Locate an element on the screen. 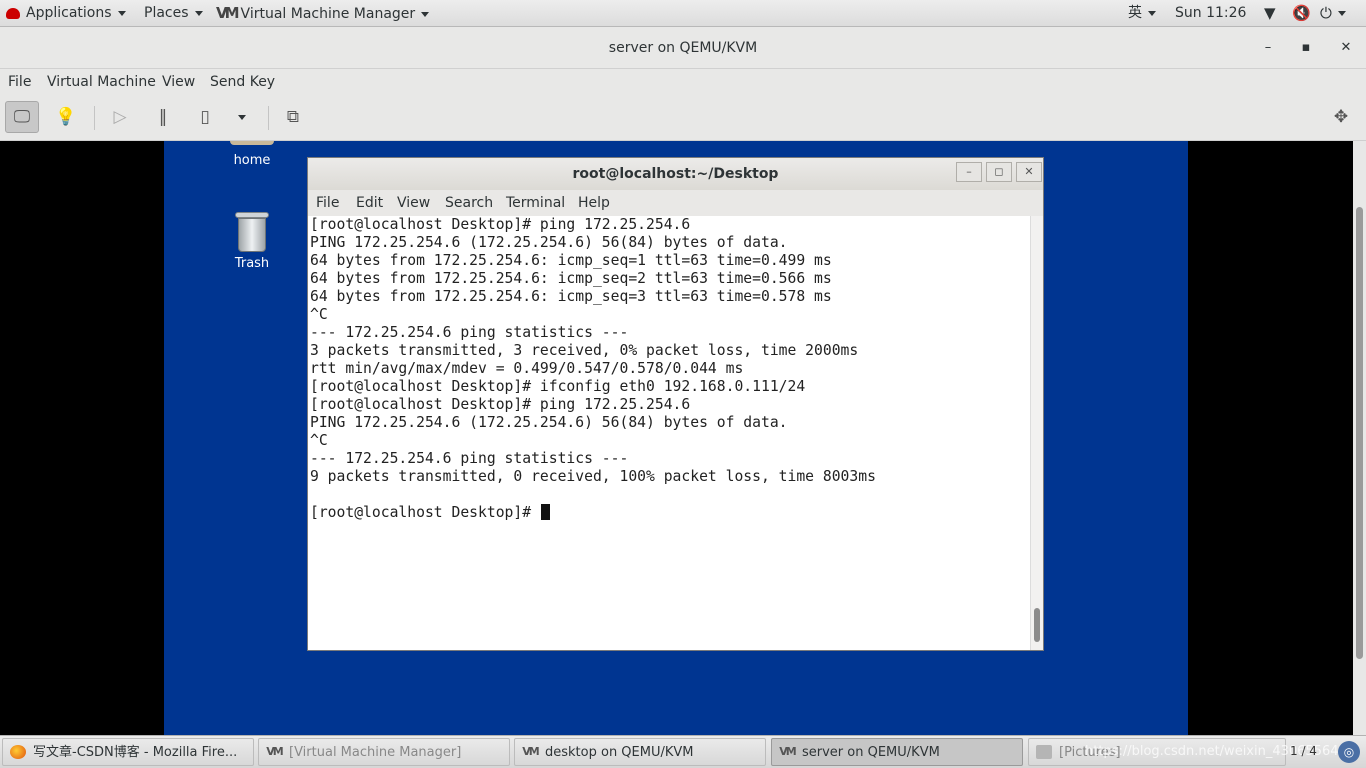  terminal-menu-view: View is located at coordinates (413, 203).